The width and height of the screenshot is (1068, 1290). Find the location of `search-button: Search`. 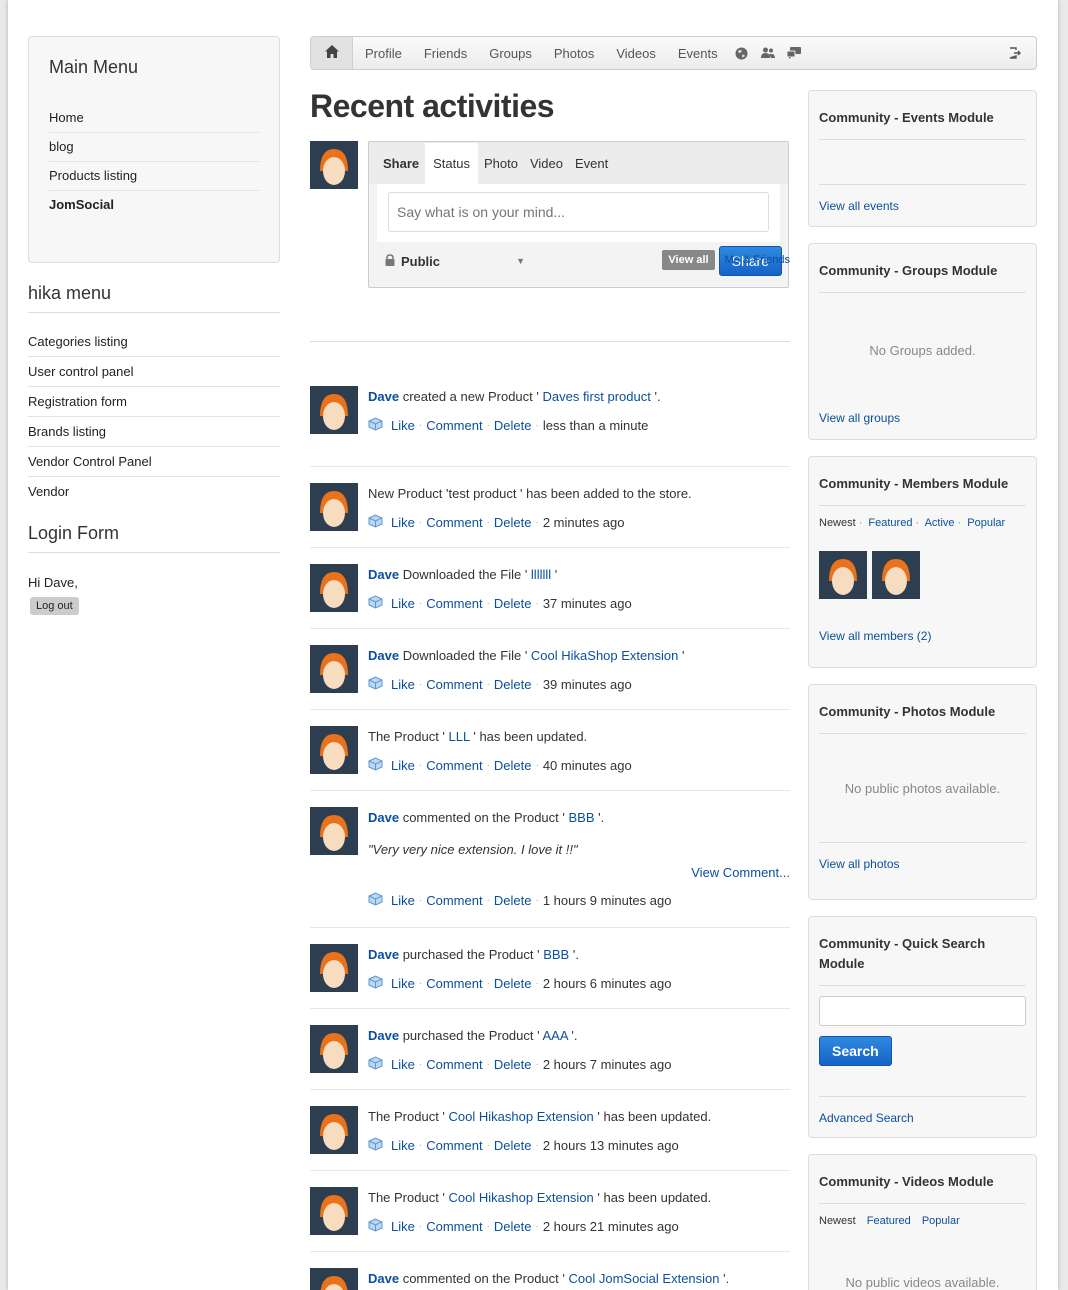

search-button: Search is located at coordinates (855, 1051).